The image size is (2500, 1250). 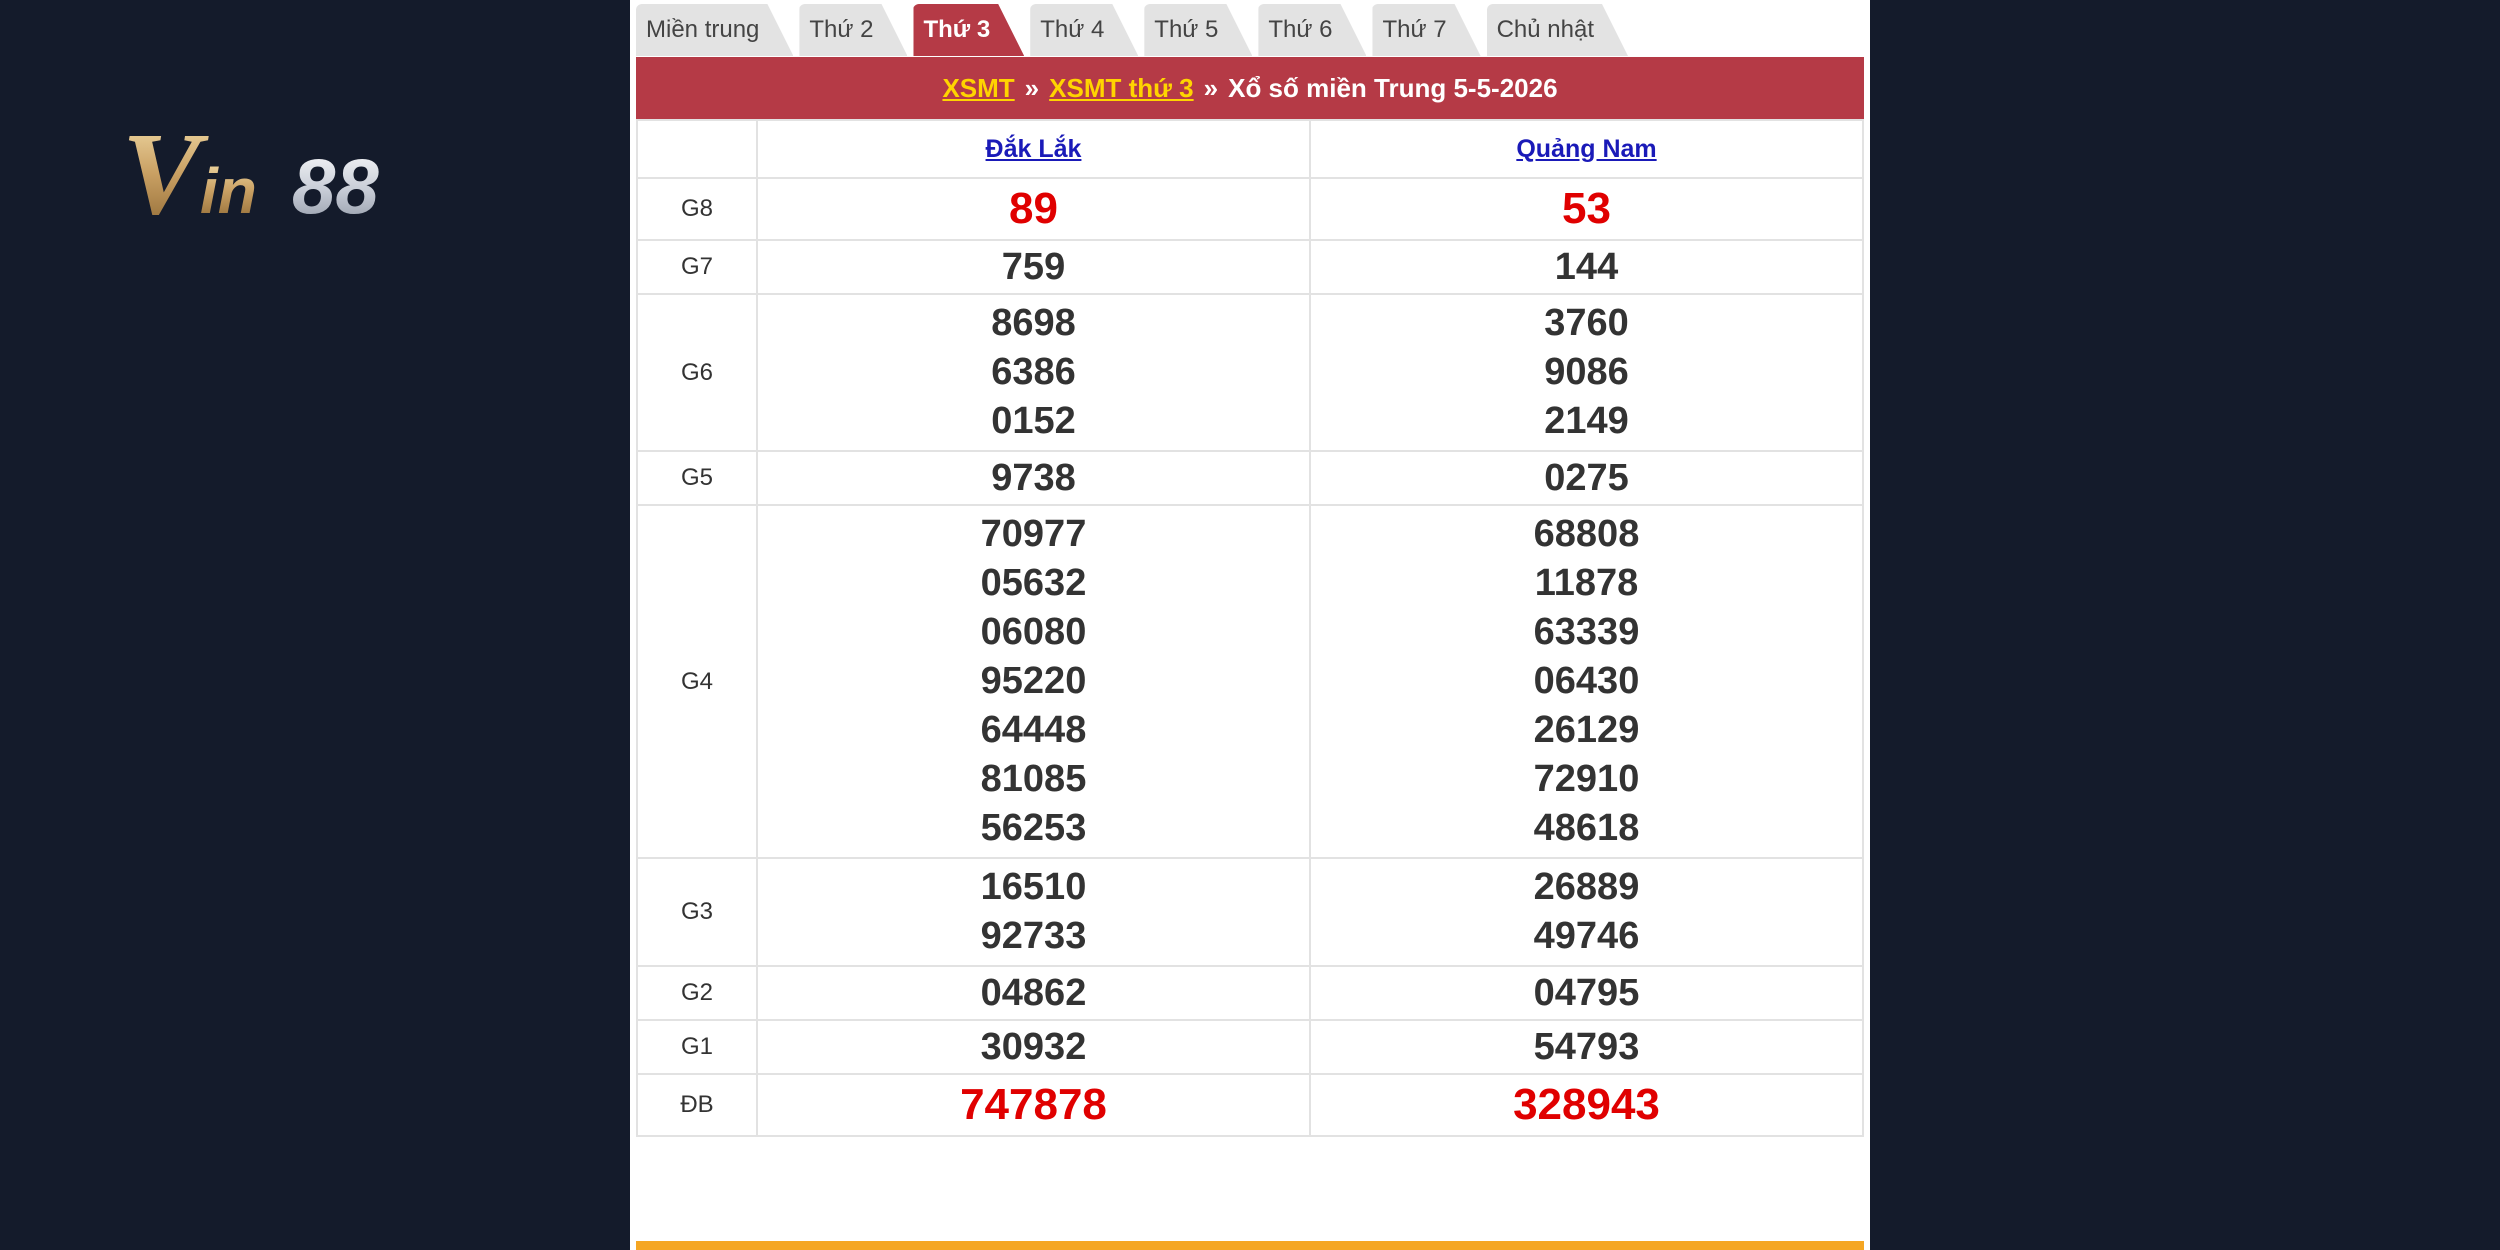 What do you see at coordinates (697, 1047) in the screenshot?
I see `prize-name: G1` at bounding box center [697, 1047].